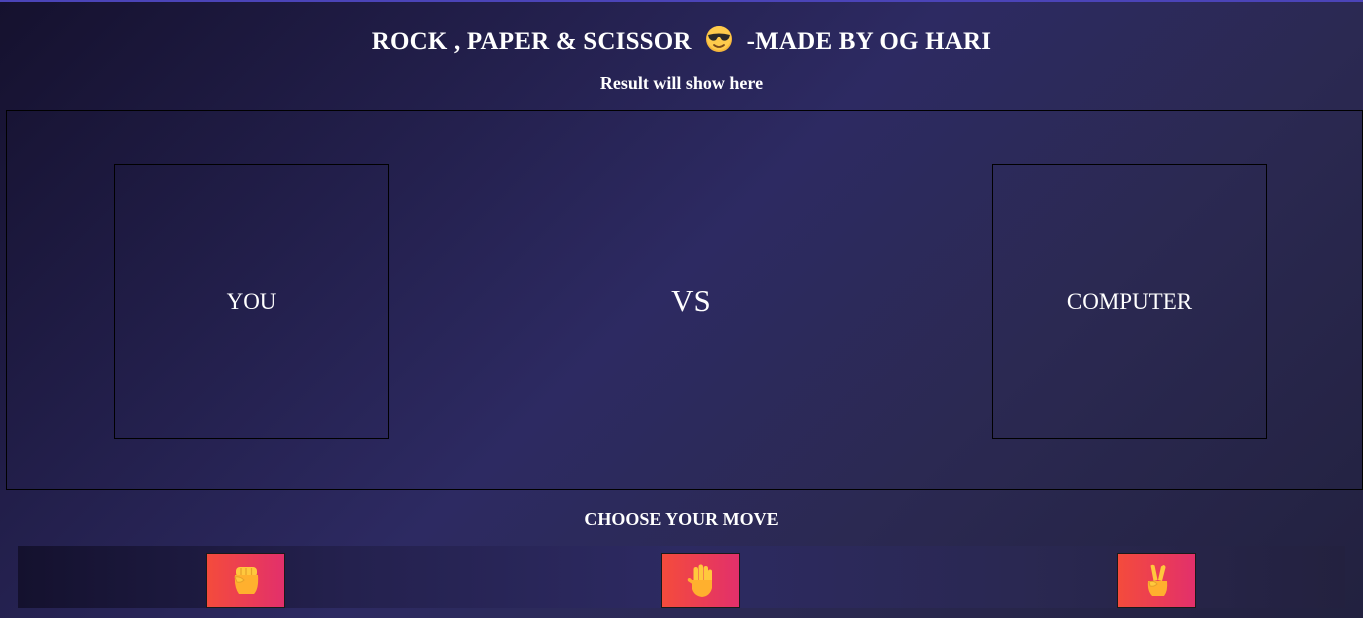  What do you see at coordinates (681, 83) in the screenshot?
I see `result-text: Result will show here` at bounding box center [681, 83].